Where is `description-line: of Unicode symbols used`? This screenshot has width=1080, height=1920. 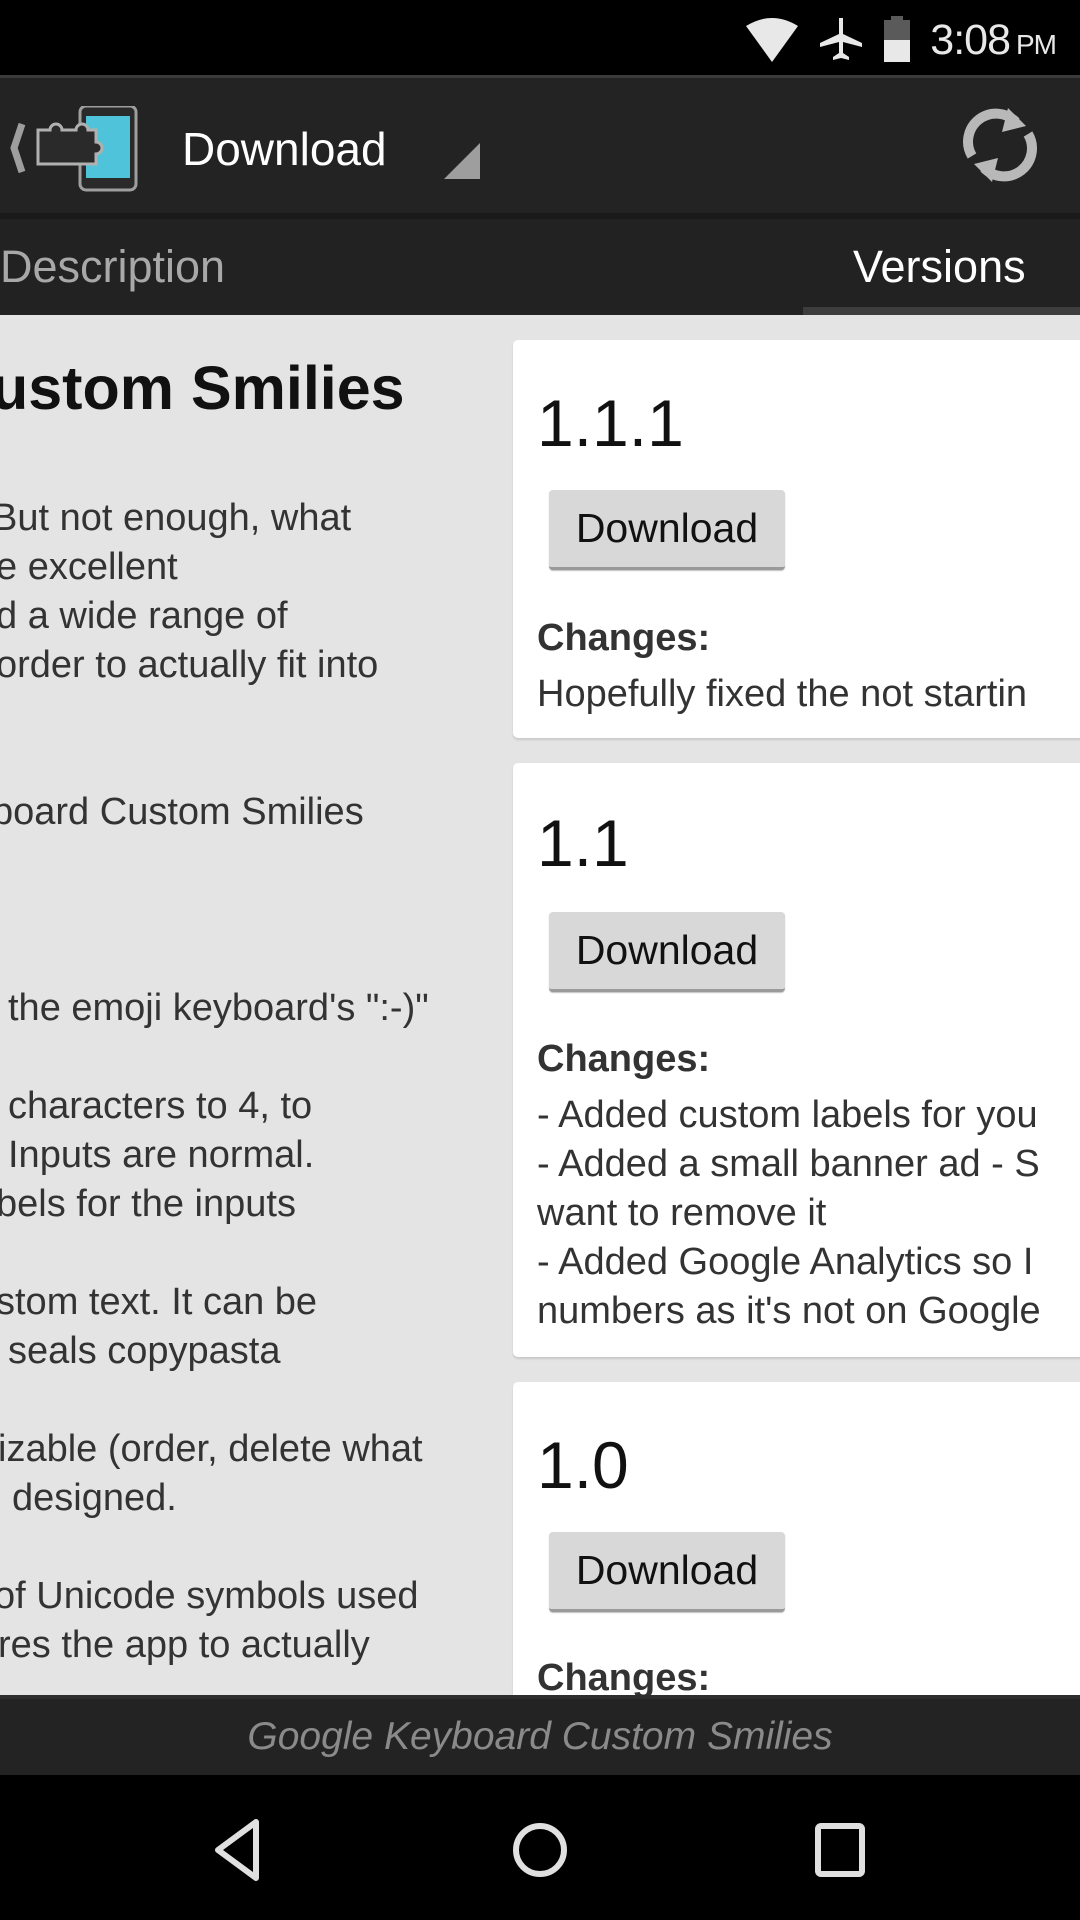
description-line: of Unicode symbols used is located at coordinates (209, 1596).